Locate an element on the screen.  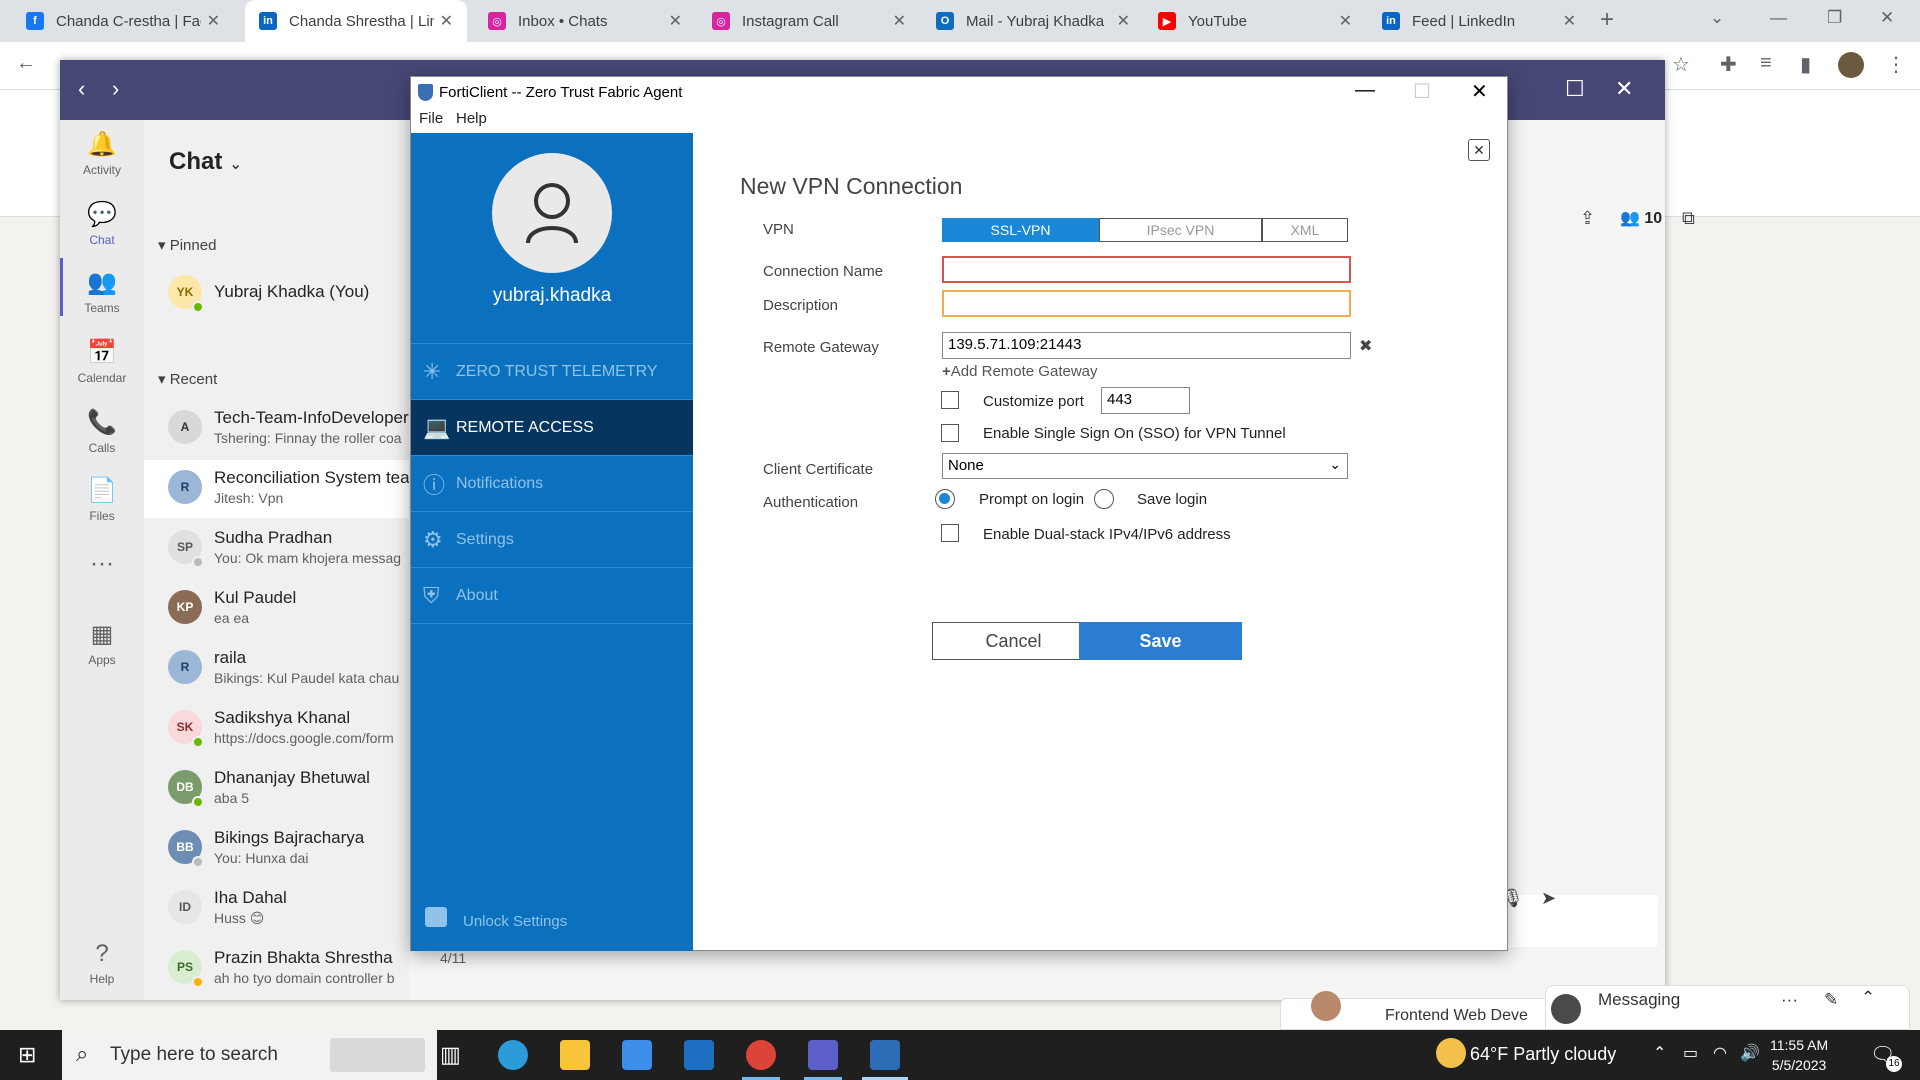
rail-item: 🔔 Activity is located at coordinates (102, 153).